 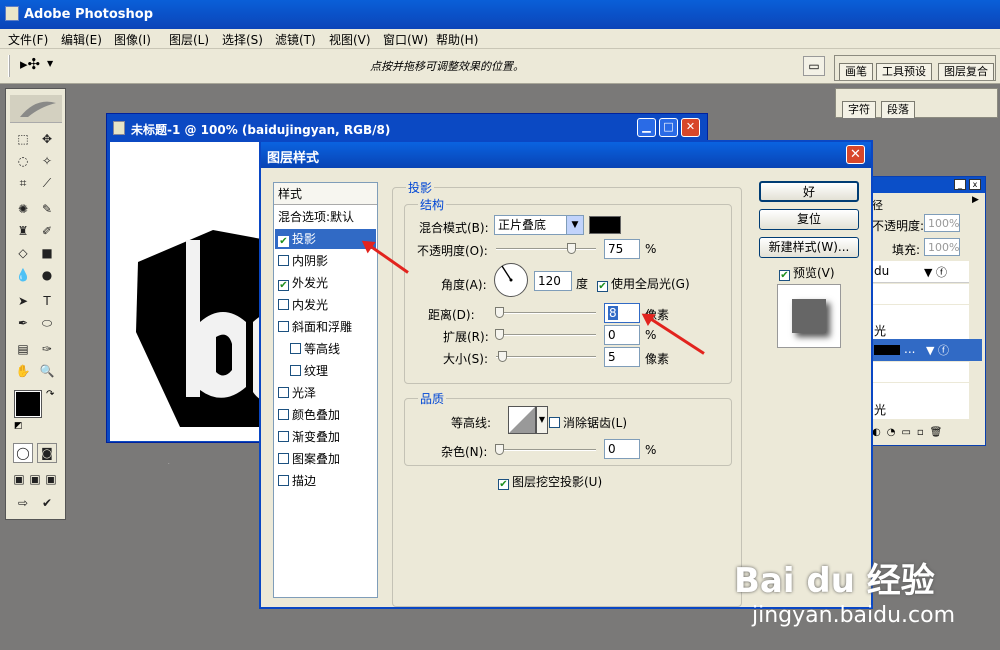 I want to click on dodge-tool-icon: ●, so click(x=47, y=275).